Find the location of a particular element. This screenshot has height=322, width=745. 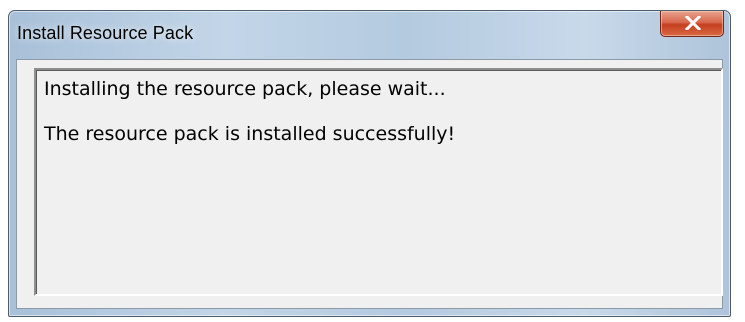

close-x-icon is located at coordinates (693, 23).